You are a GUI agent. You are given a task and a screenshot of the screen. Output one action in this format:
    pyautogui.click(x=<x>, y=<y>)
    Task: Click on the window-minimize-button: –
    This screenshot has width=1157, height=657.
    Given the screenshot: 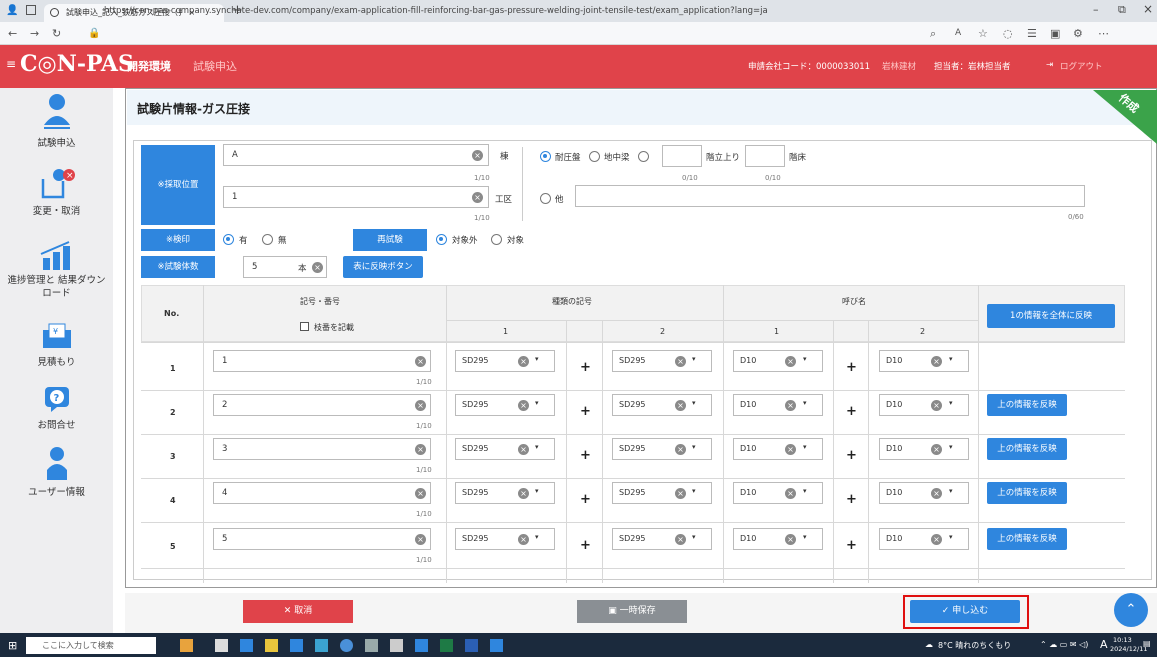 What is the action you would take?
    pyautogui.click(x=1096, y=9)
    